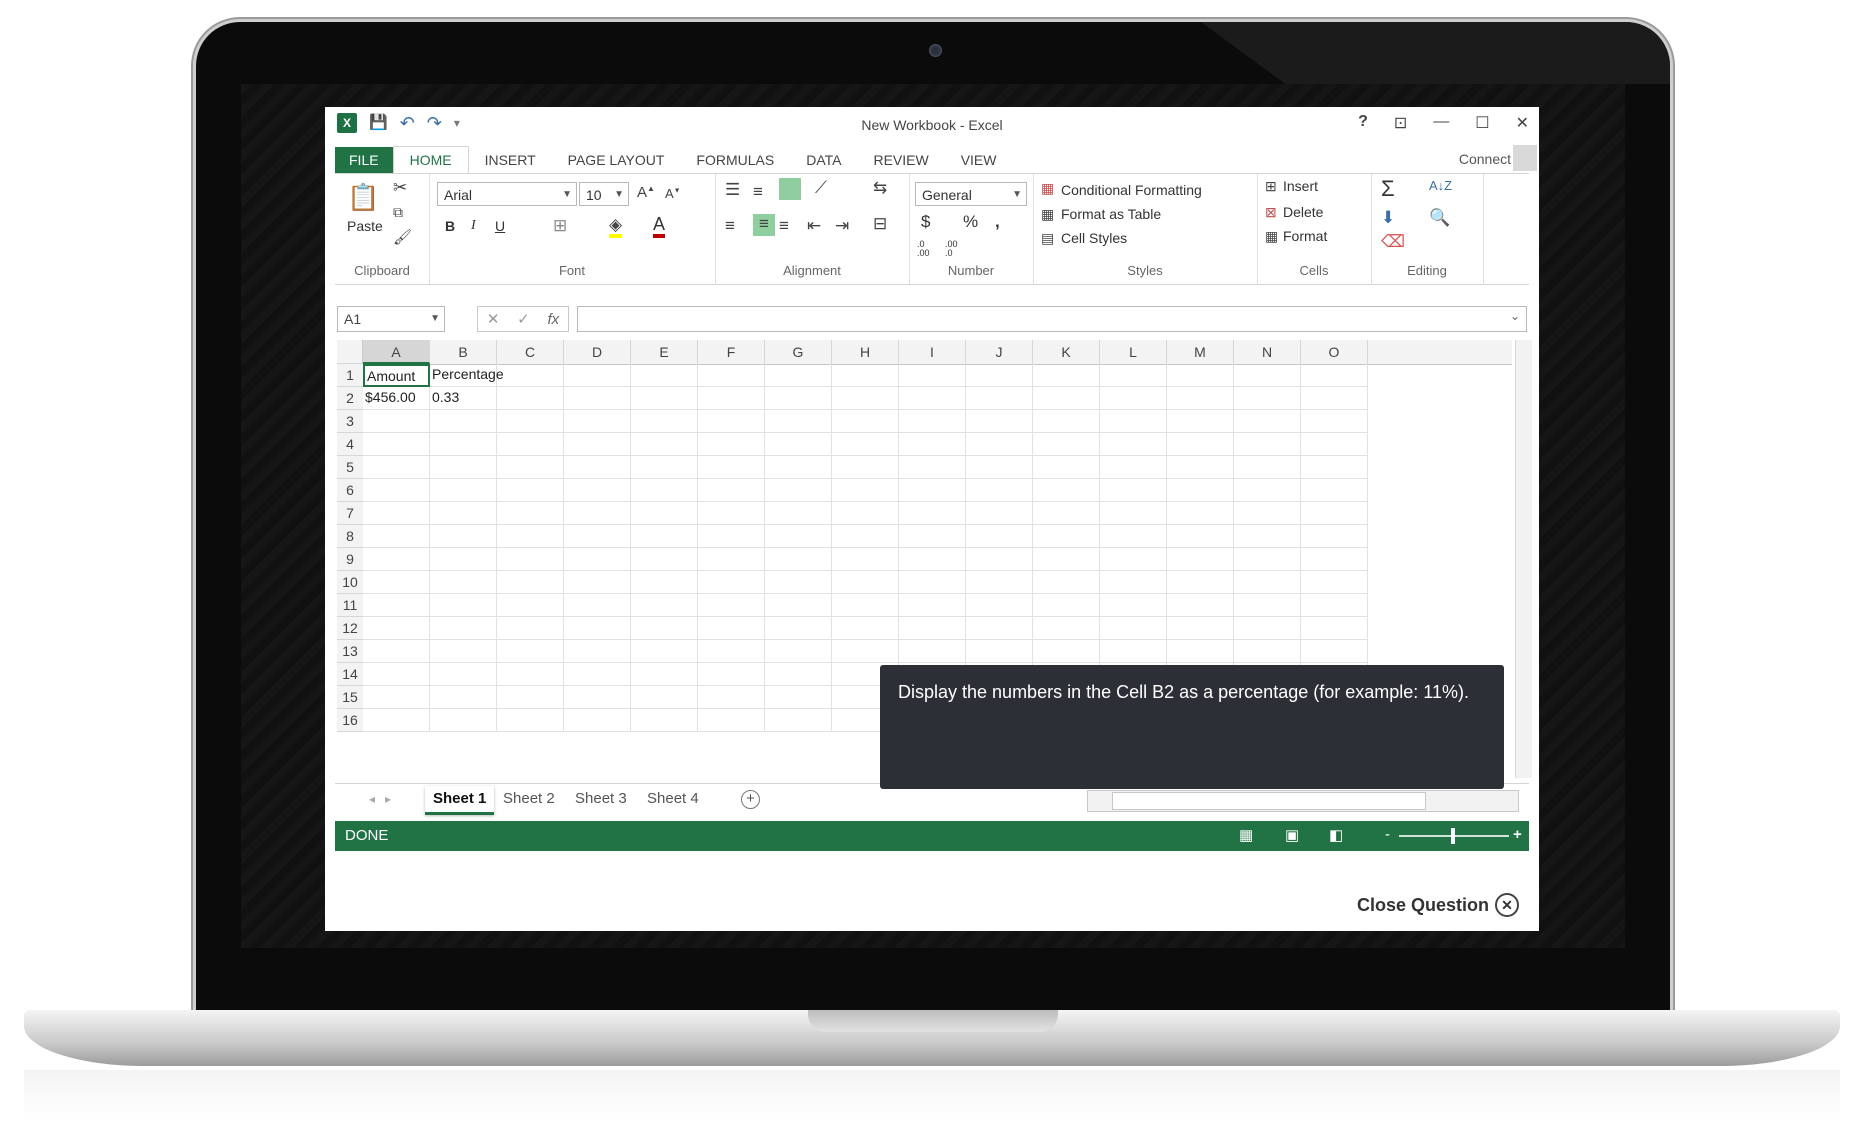  Describe the element at coordinates (1066, 582) in the screenshot. I see `cell-k10` at that location.